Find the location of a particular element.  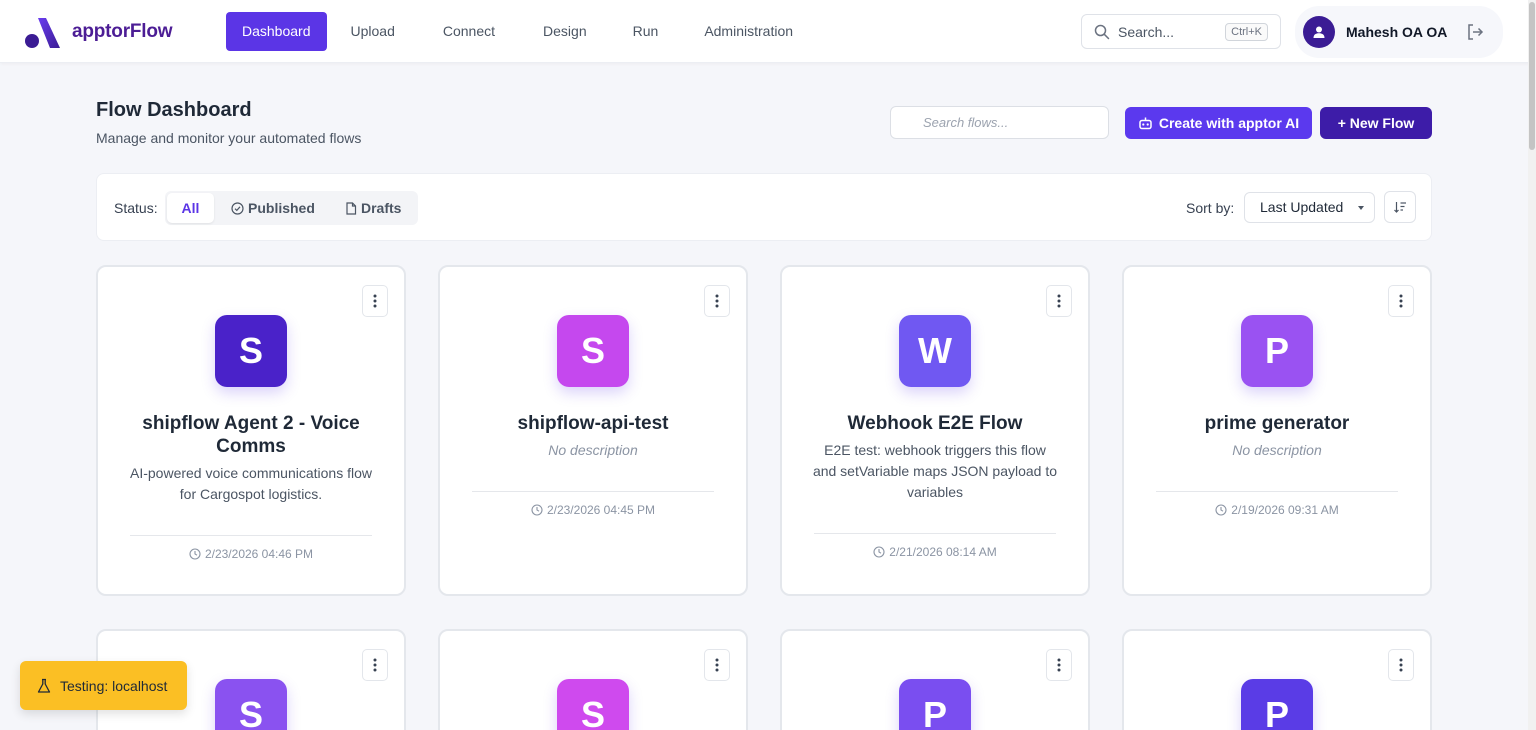

status-filter-label: Status: is located at coordinates (136, 208).